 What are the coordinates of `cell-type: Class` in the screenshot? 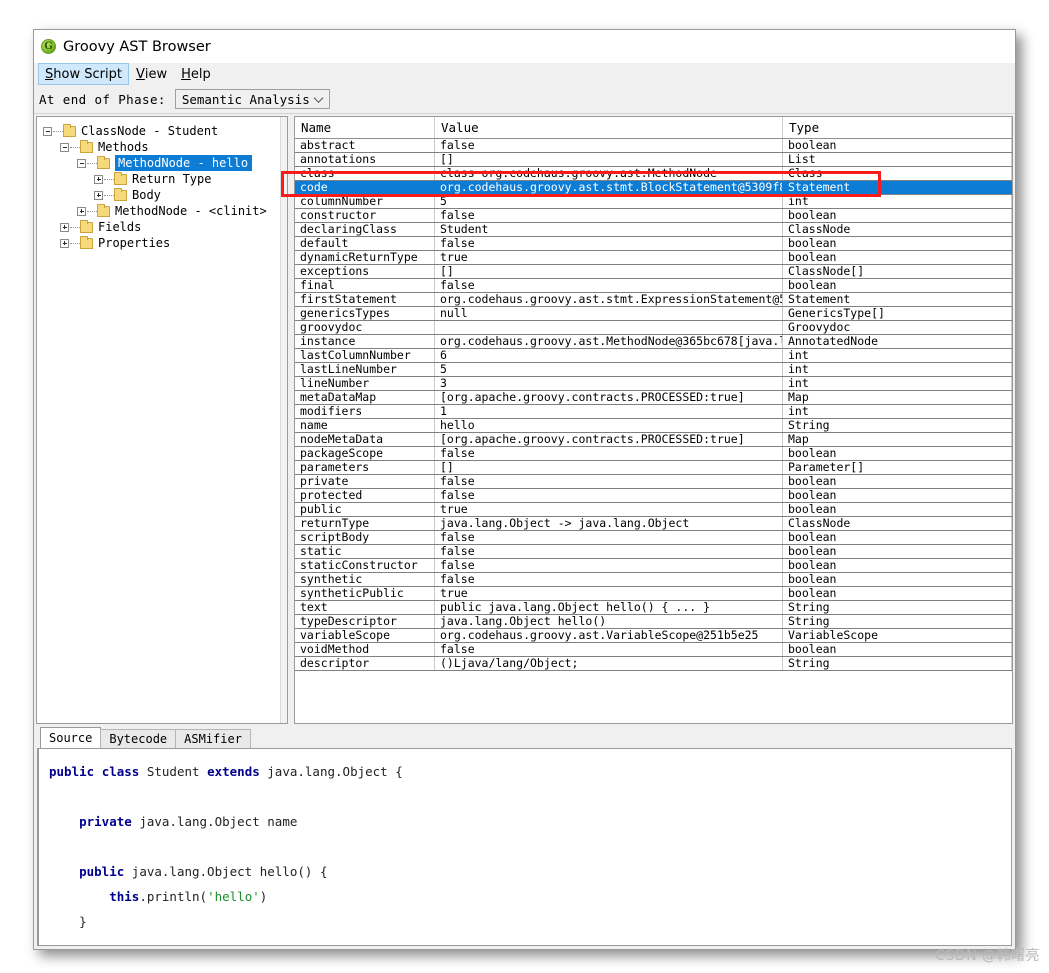 It's located at (897, 173).